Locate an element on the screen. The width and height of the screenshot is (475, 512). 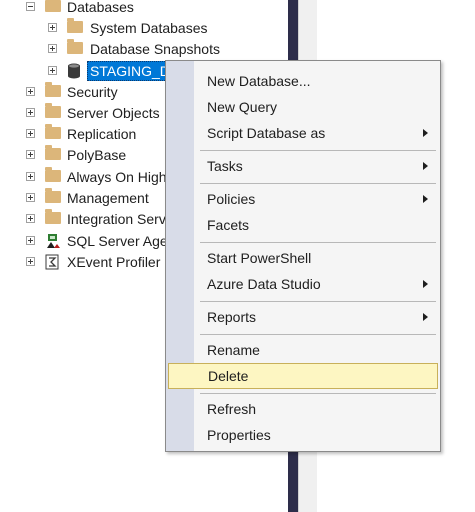
menu-item-label: New Query is located at coordinates (242, 107).